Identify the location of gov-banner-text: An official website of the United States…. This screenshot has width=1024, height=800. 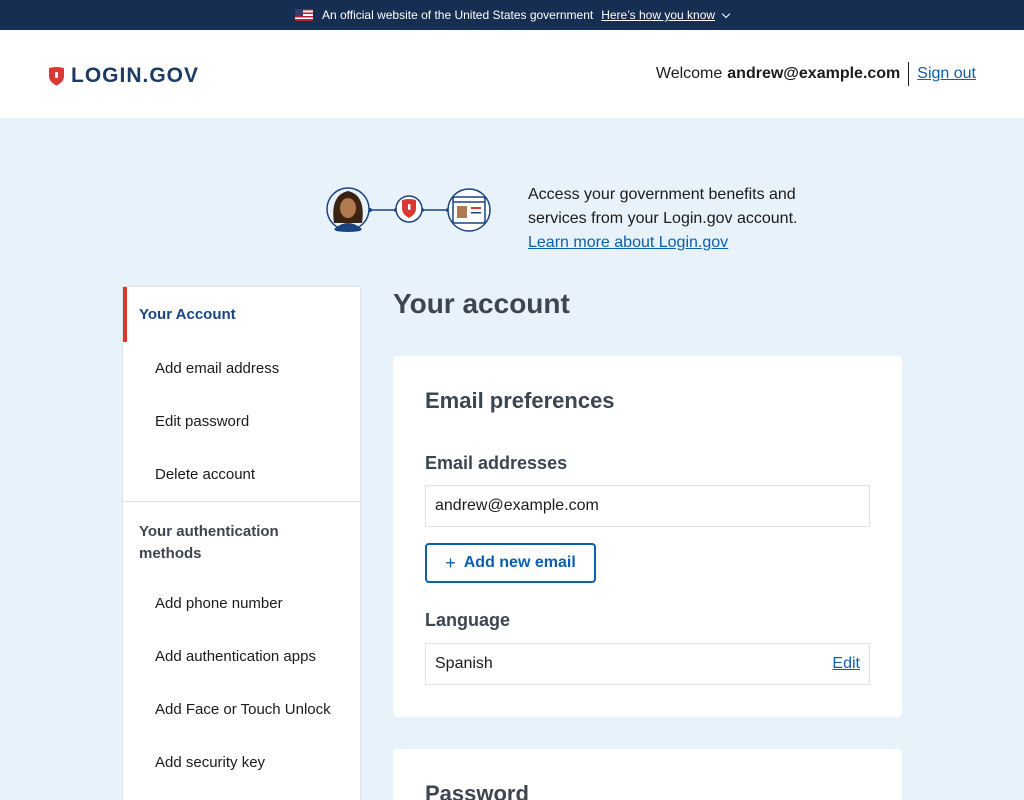
(457, 15).